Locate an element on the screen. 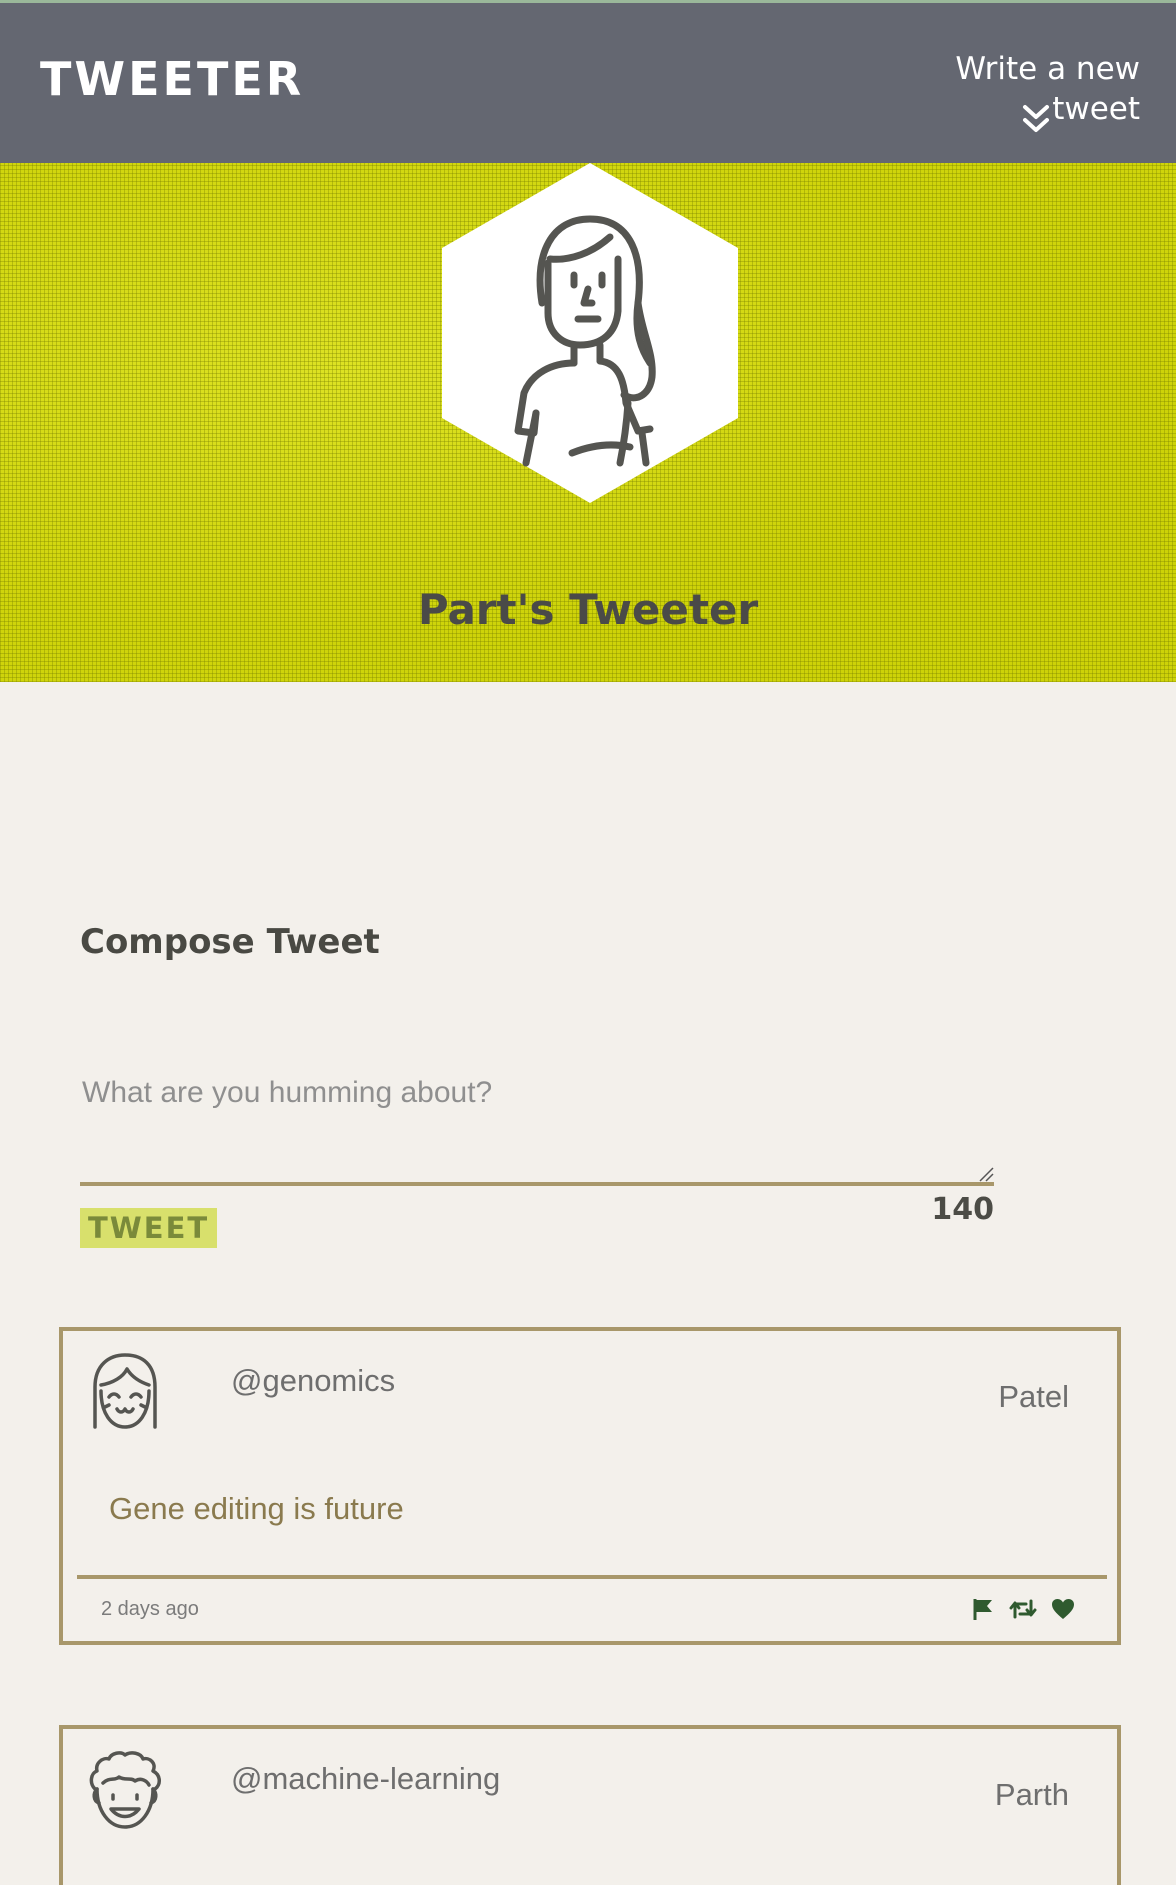  tweet-author-name: Patel is located at coordinates (1033, 1396).